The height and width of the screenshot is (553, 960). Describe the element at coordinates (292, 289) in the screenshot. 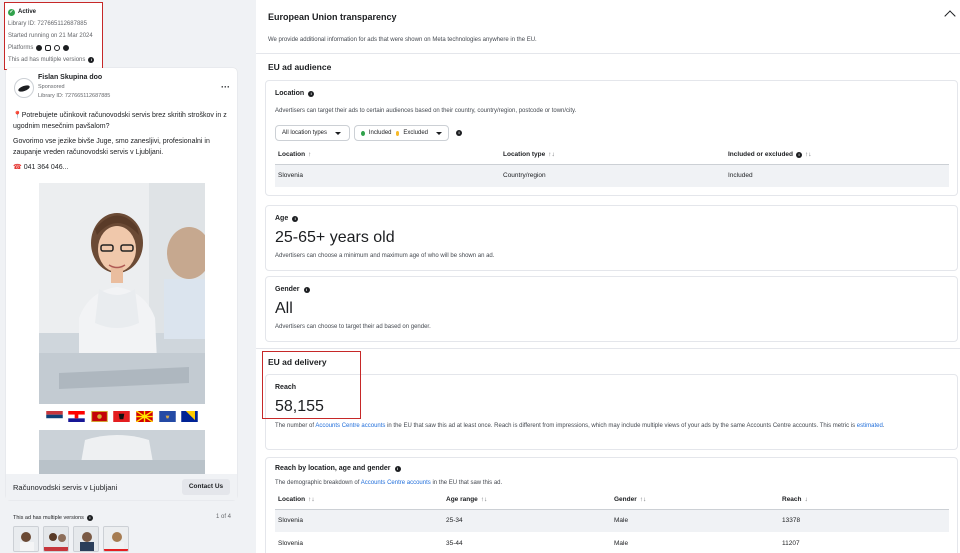

I see `gender-title: Gender i` at that location.